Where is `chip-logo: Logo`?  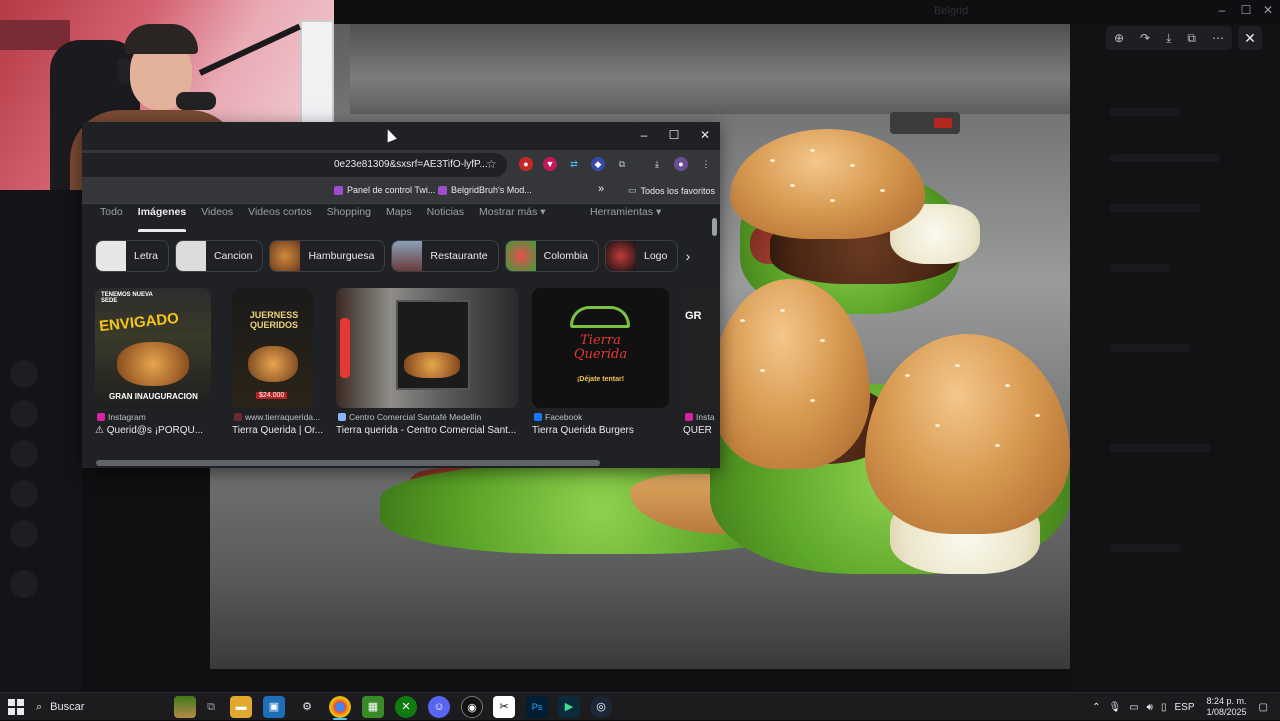
chip-logo: Logo is located at coordinates (641, 256).